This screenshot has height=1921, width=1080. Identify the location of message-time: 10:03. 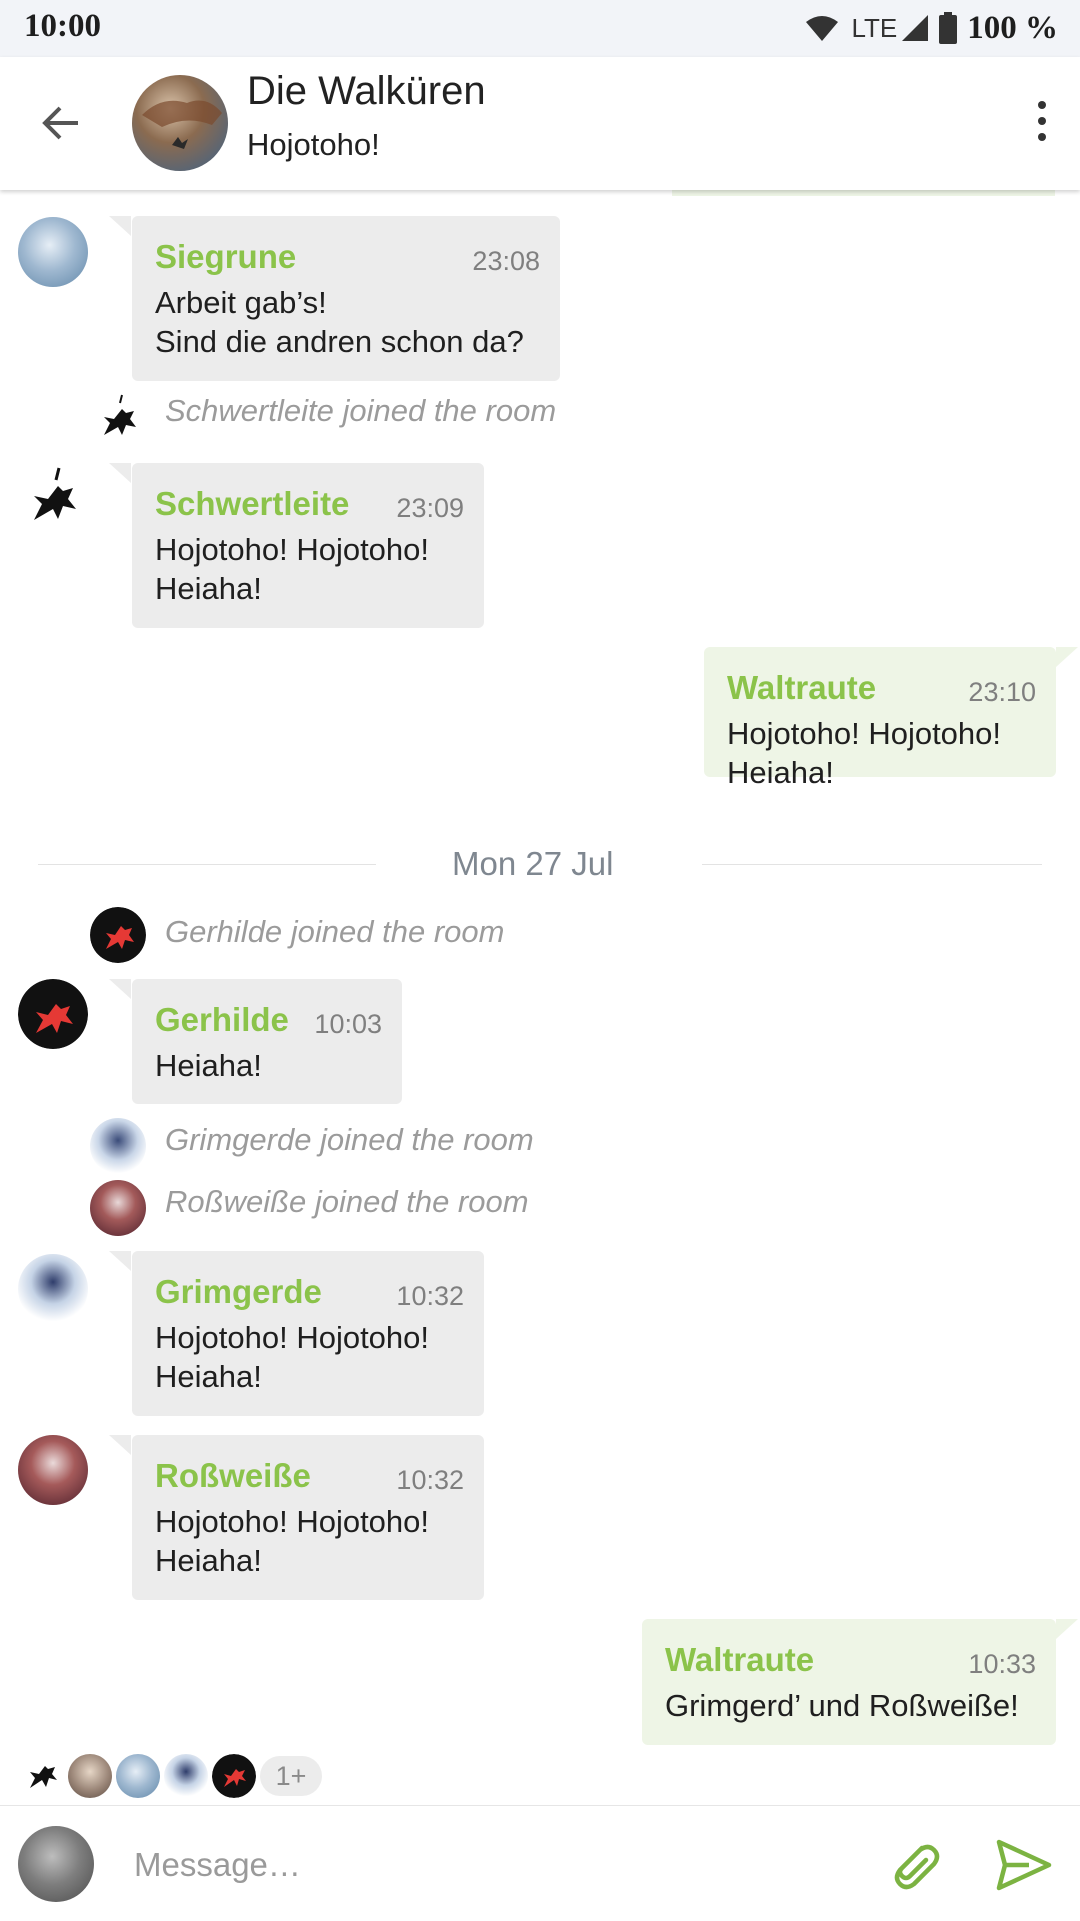
(348, 1024).